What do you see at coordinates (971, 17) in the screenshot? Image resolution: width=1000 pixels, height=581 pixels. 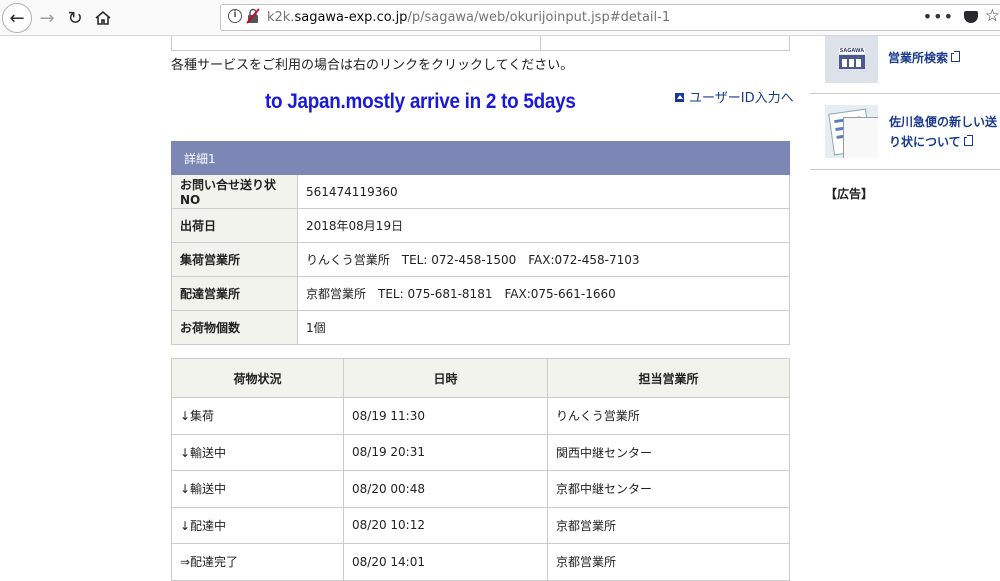 I see `pocket-icon` at bounding box center [971, 17].